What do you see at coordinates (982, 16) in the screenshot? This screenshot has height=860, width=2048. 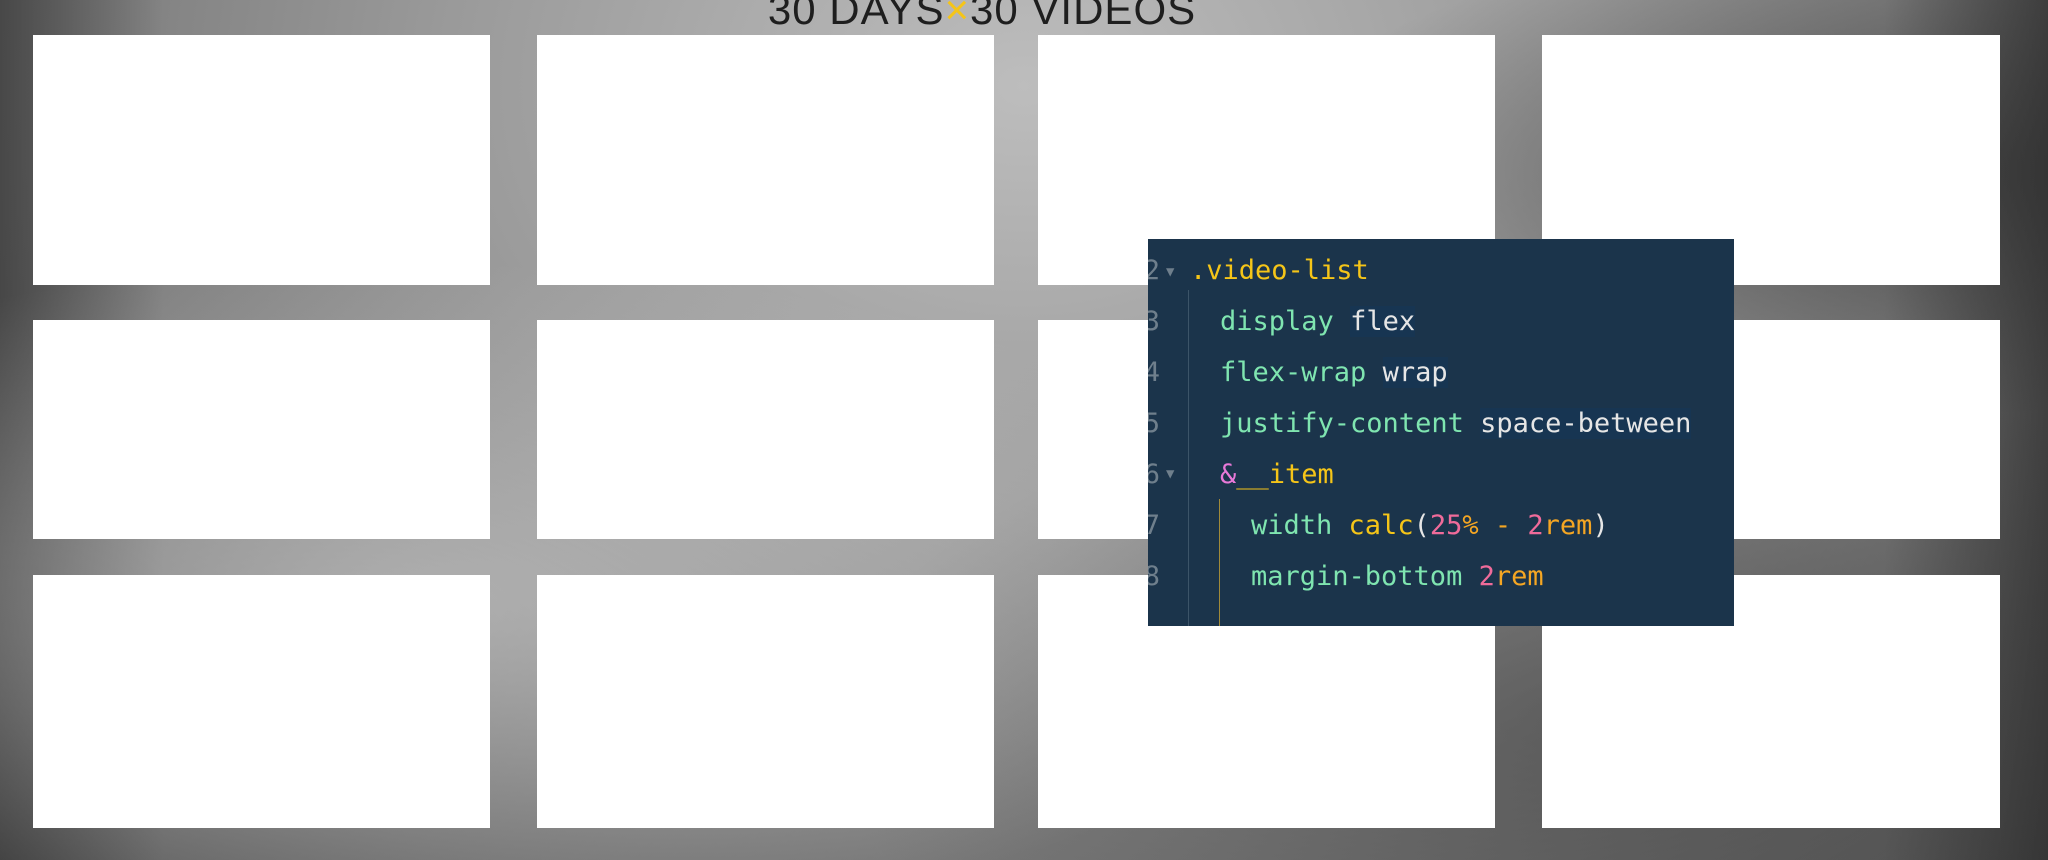 I see `page-title: 30 DAYS×30 VIDEOS` at bounding box center [982, 16].